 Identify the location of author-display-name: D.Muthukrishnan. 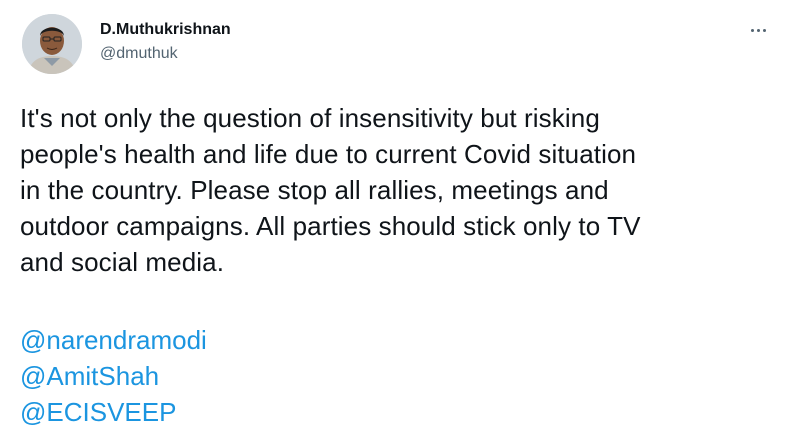
(165, 30).